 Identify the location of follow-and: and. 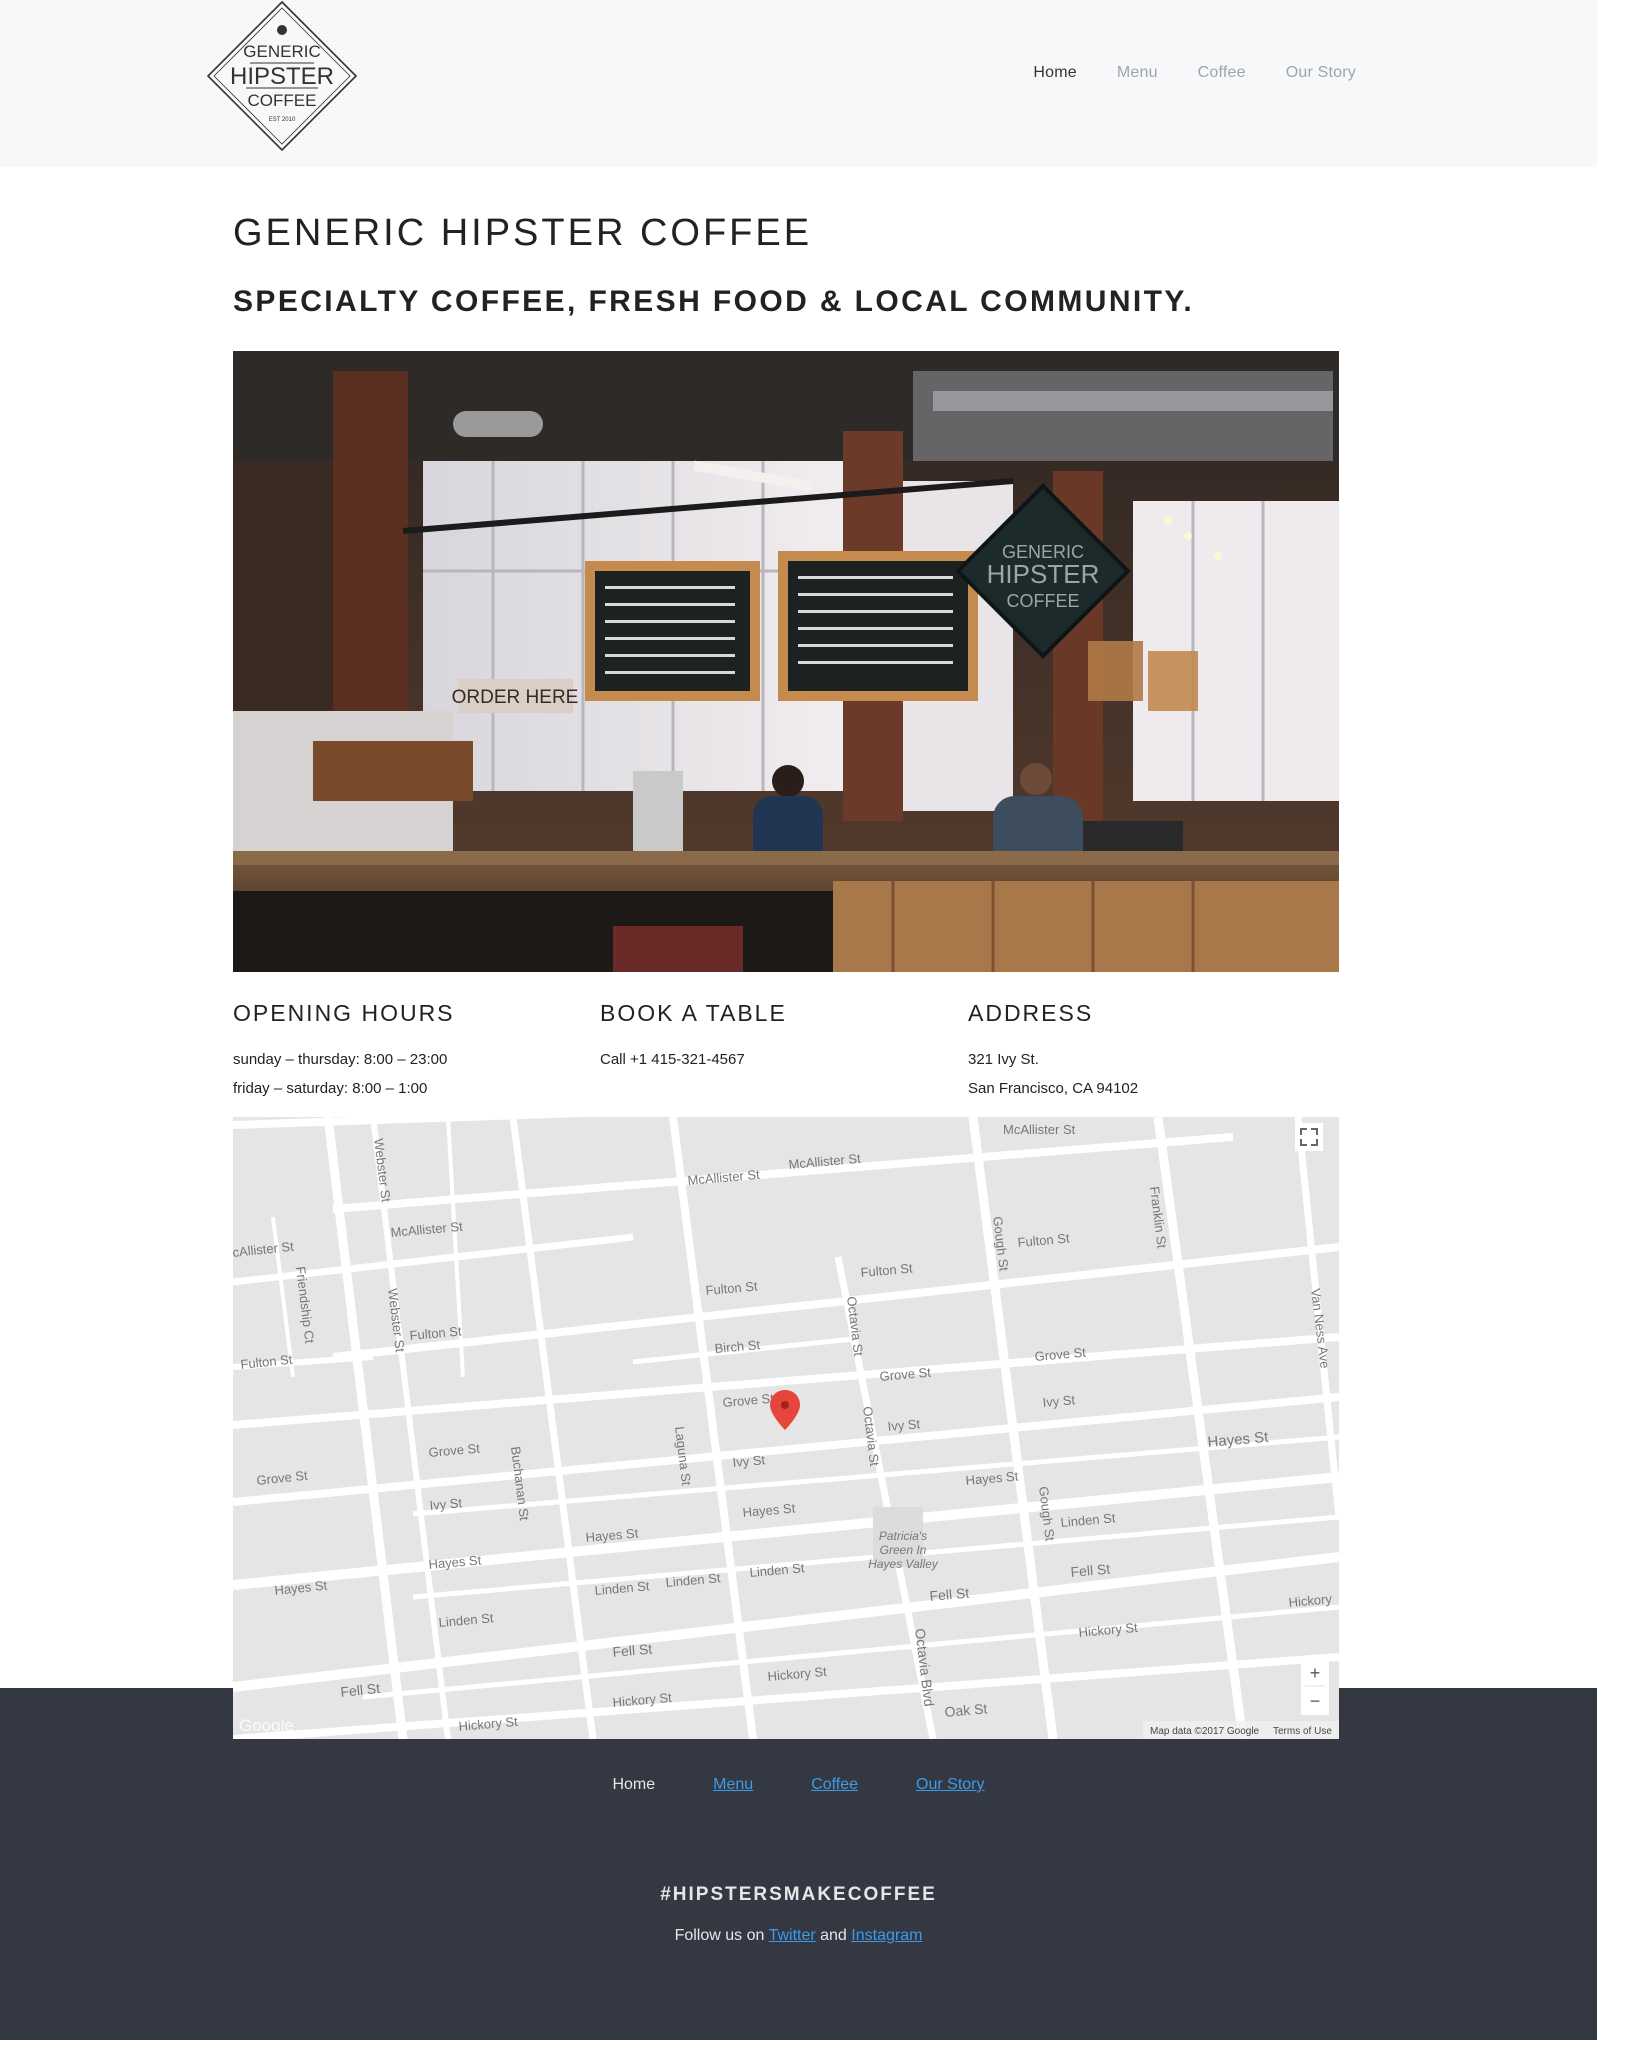
(833, 1935).